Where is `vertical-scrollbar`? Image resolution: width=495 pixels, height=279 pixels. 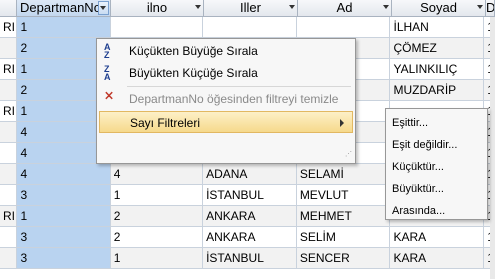 vertical-scrollbar is located at coordinates (492, 148).